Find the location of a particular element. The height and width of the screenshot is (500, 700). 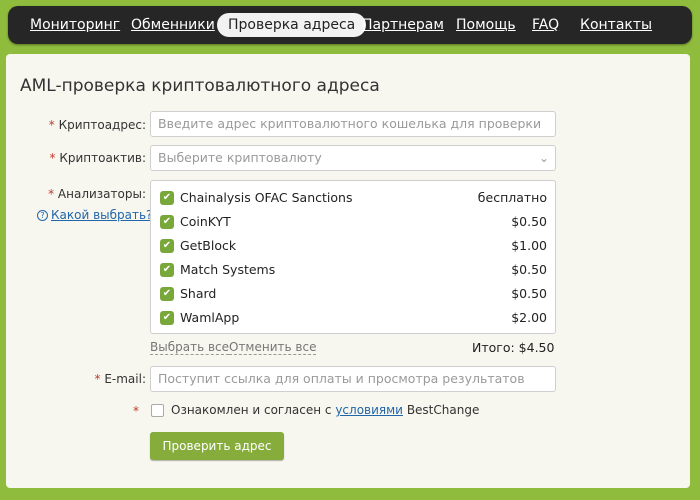

which-to-choose-link: ? Какой выбрать? is located at coordinates (94, 215).